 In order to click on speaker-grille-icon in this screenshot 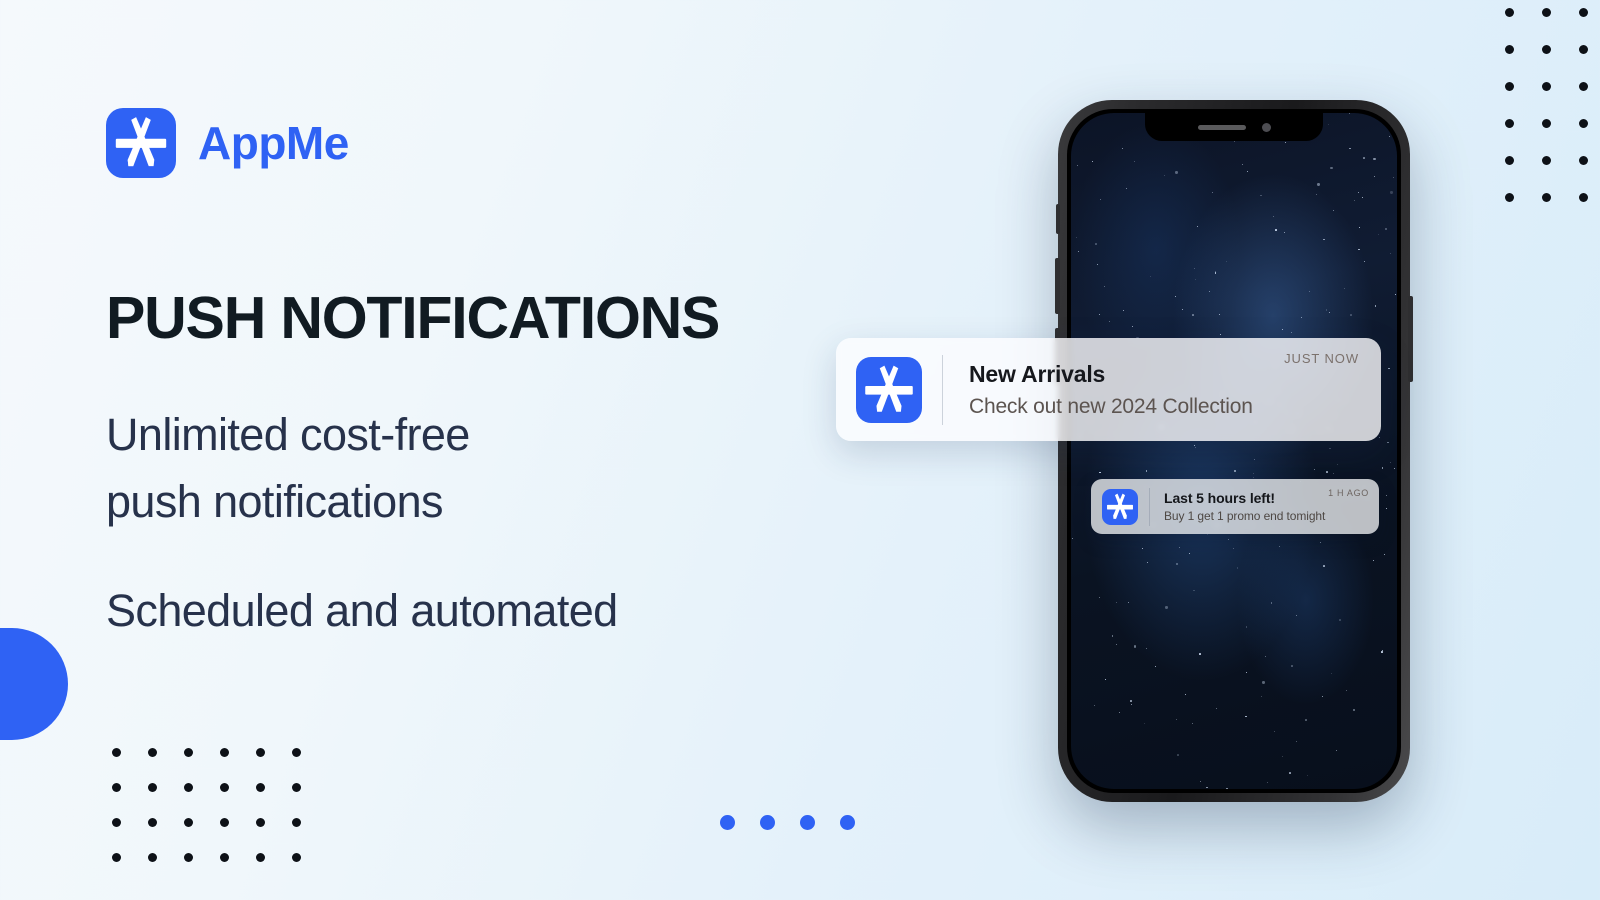, I will do `click(1221, 127)`.